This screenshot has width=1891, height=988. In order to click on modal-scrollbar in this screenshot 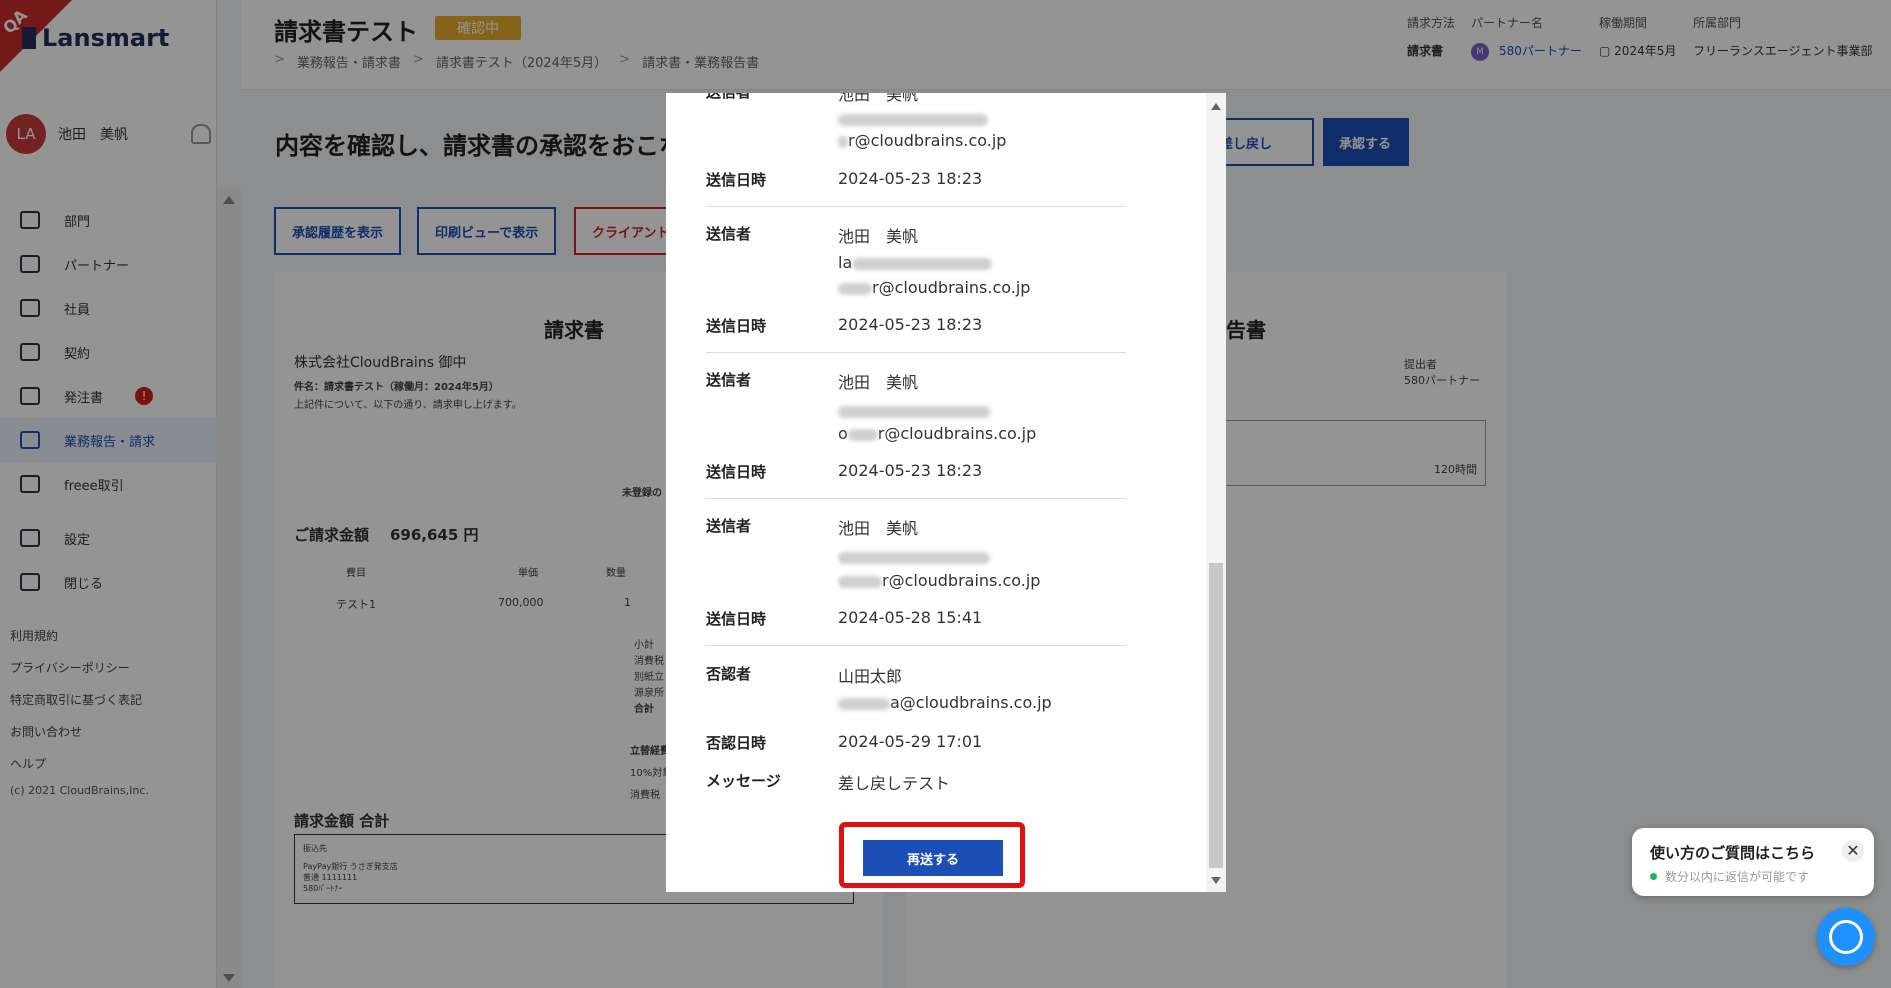, I will do `click(1216, 492)`.